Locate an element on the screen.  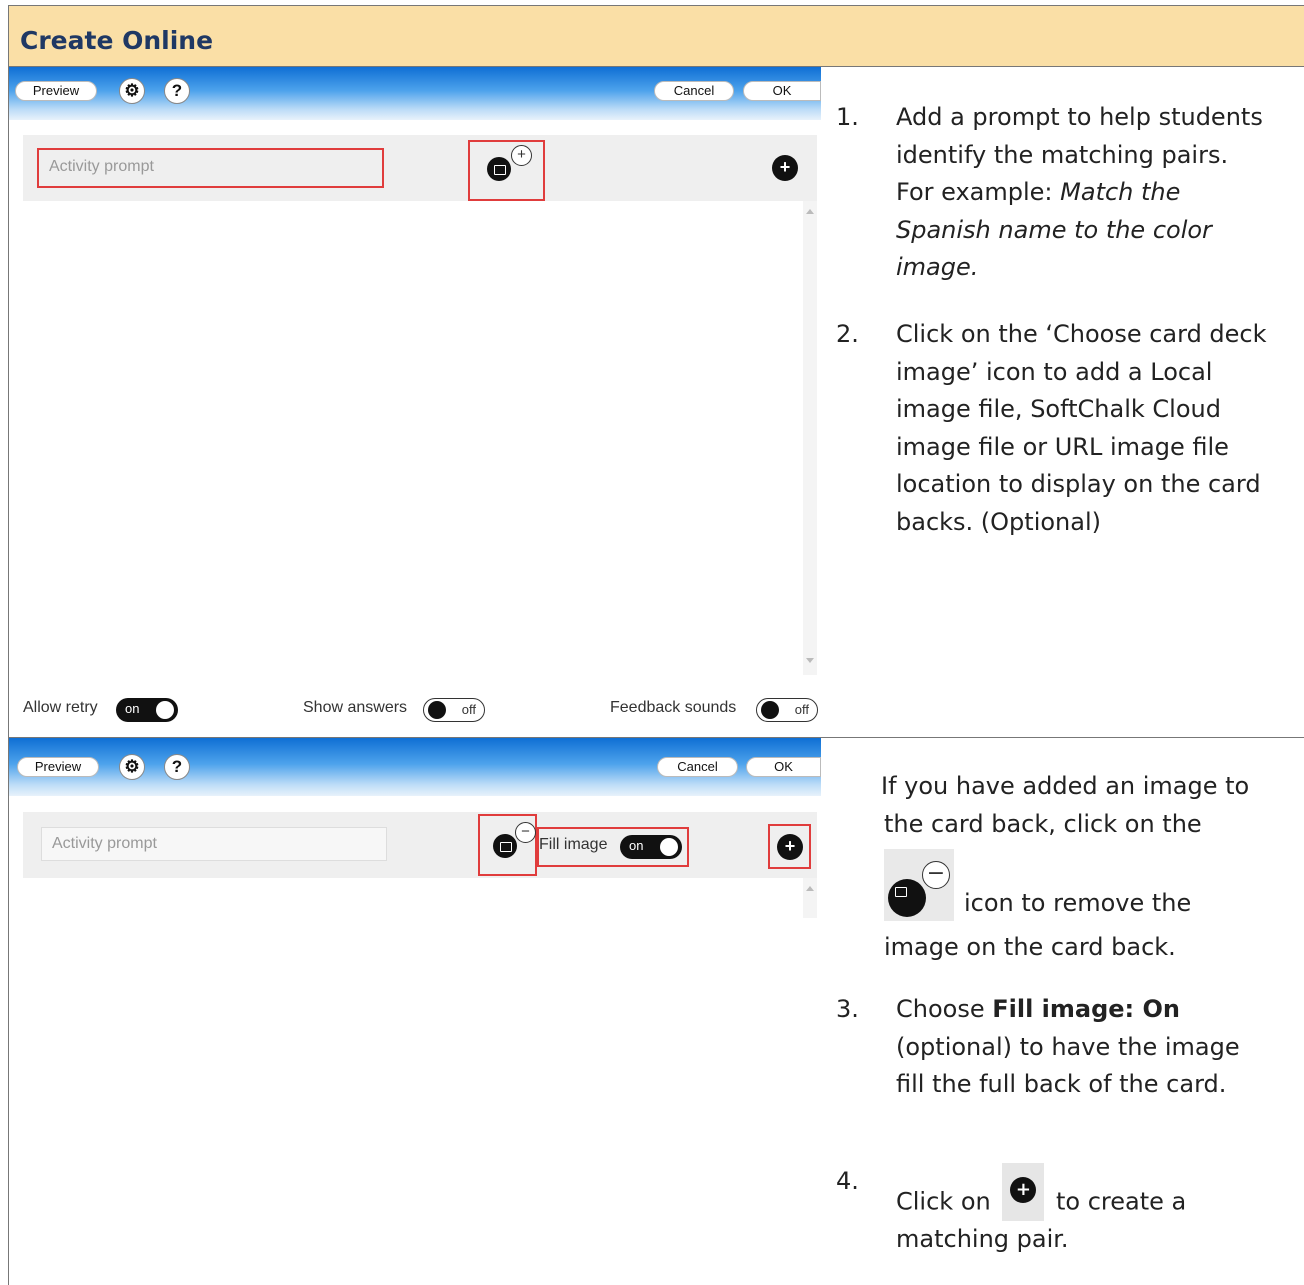
step-line: For example: Match the is located at coordinates (1038, 192).